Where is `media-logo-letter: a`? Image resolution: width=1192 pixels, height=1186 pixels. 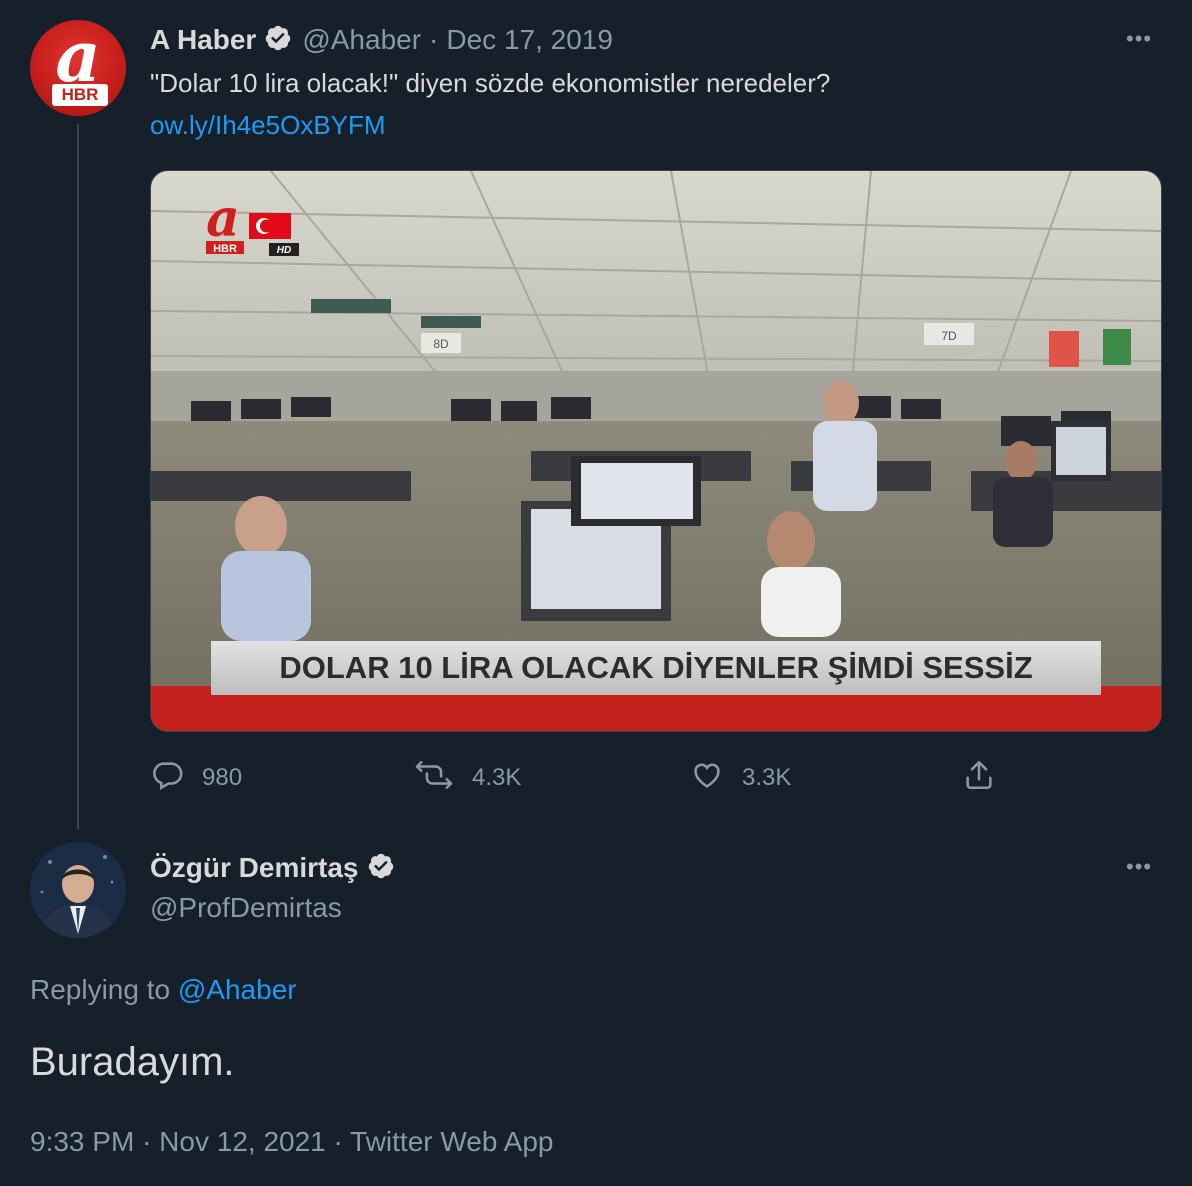 media-logo-letter: a is located at coordinates (223, 218).